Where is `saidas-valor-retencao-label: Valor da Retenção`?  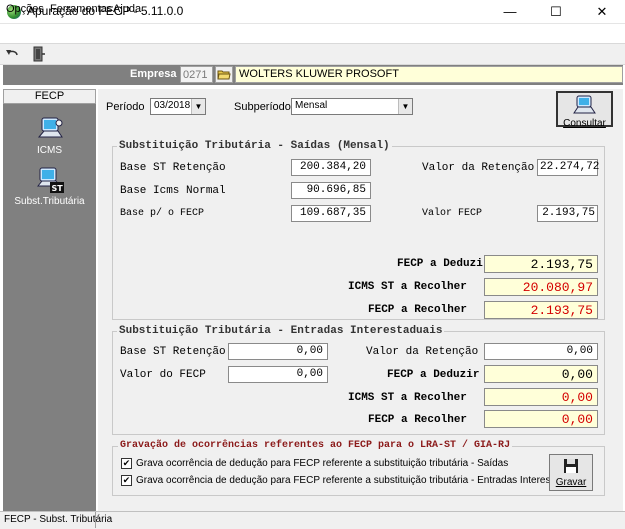
saidas-valor-retencao-label: Valor da Retenção is located at coordinates (478, 168).